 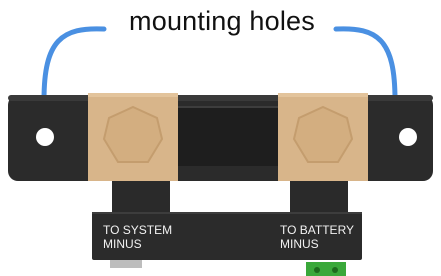 I want to click on left-bolt, so click(x=133, y=134).